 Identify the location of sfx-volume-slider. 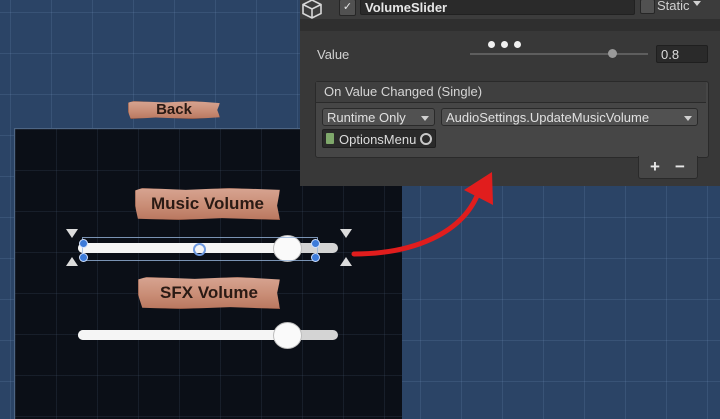
(208, 335).